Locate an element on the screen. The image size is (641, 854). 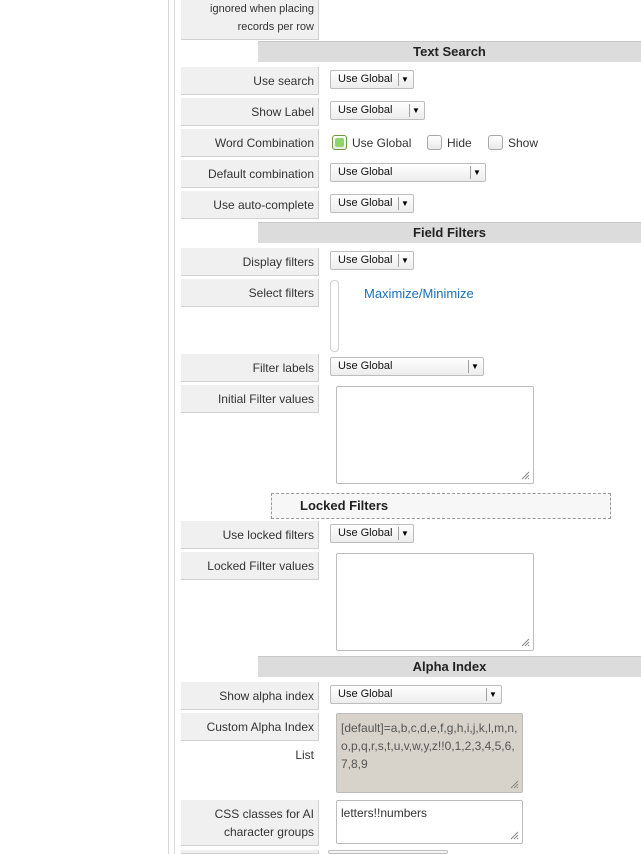
section-locked-filters: Locked Filters is located at coordinates (441, 506).